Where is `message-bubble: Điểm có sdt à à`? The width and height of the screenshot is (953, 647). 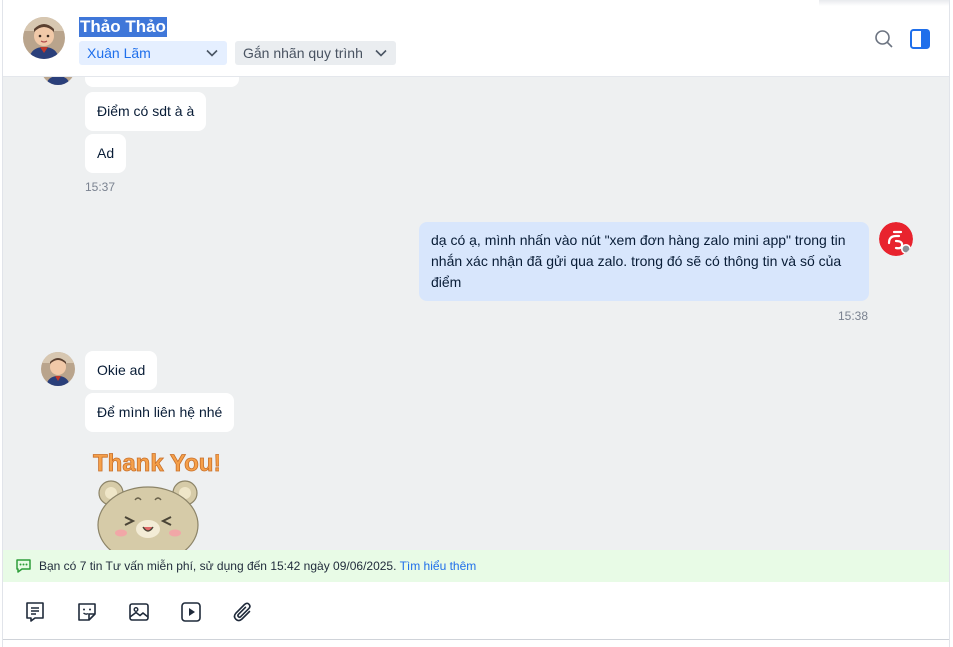
message-bubble: Điểm có sdt à à is located at coordinates (146, 111).